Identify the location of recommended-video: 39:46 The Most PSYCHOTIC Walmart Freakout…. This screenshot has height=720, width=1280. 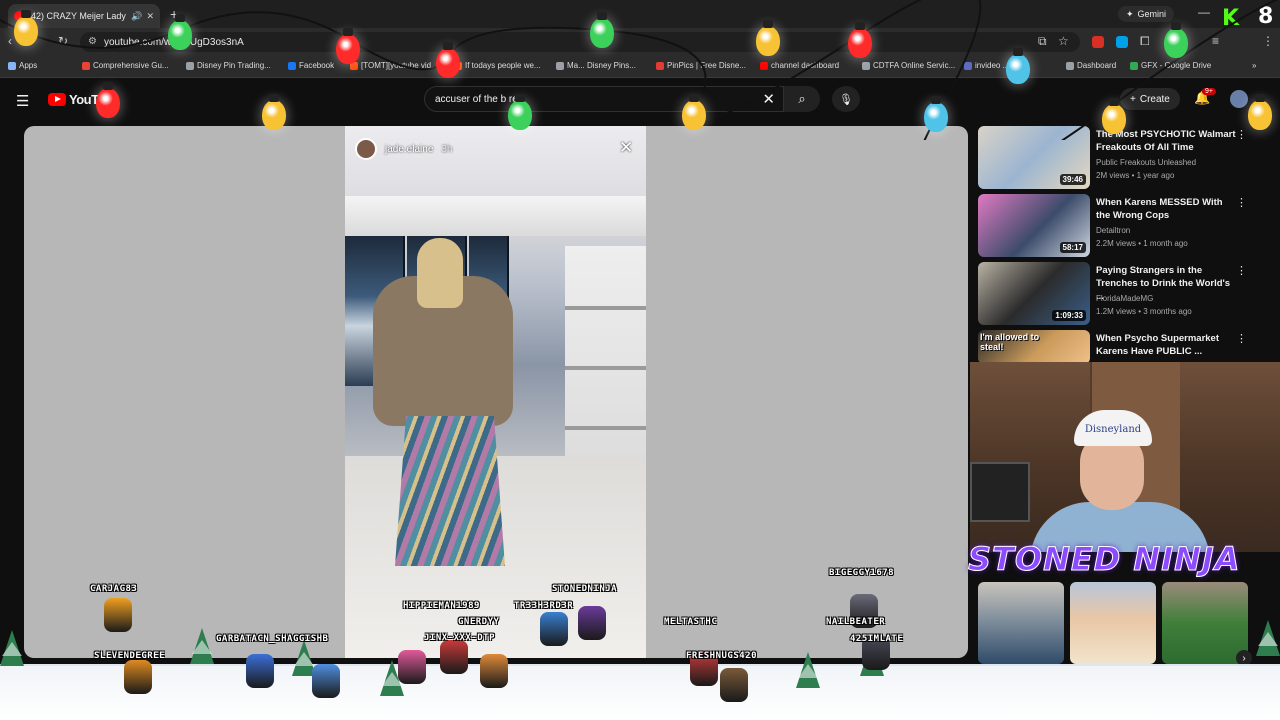
(1123, 158).